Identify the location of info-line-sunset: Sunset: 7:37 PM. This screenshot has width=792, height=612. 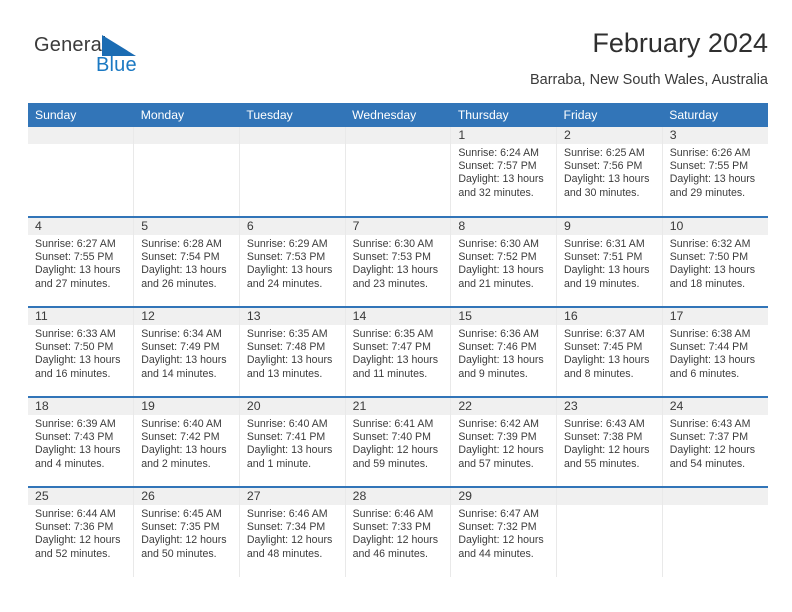
(709, 437).